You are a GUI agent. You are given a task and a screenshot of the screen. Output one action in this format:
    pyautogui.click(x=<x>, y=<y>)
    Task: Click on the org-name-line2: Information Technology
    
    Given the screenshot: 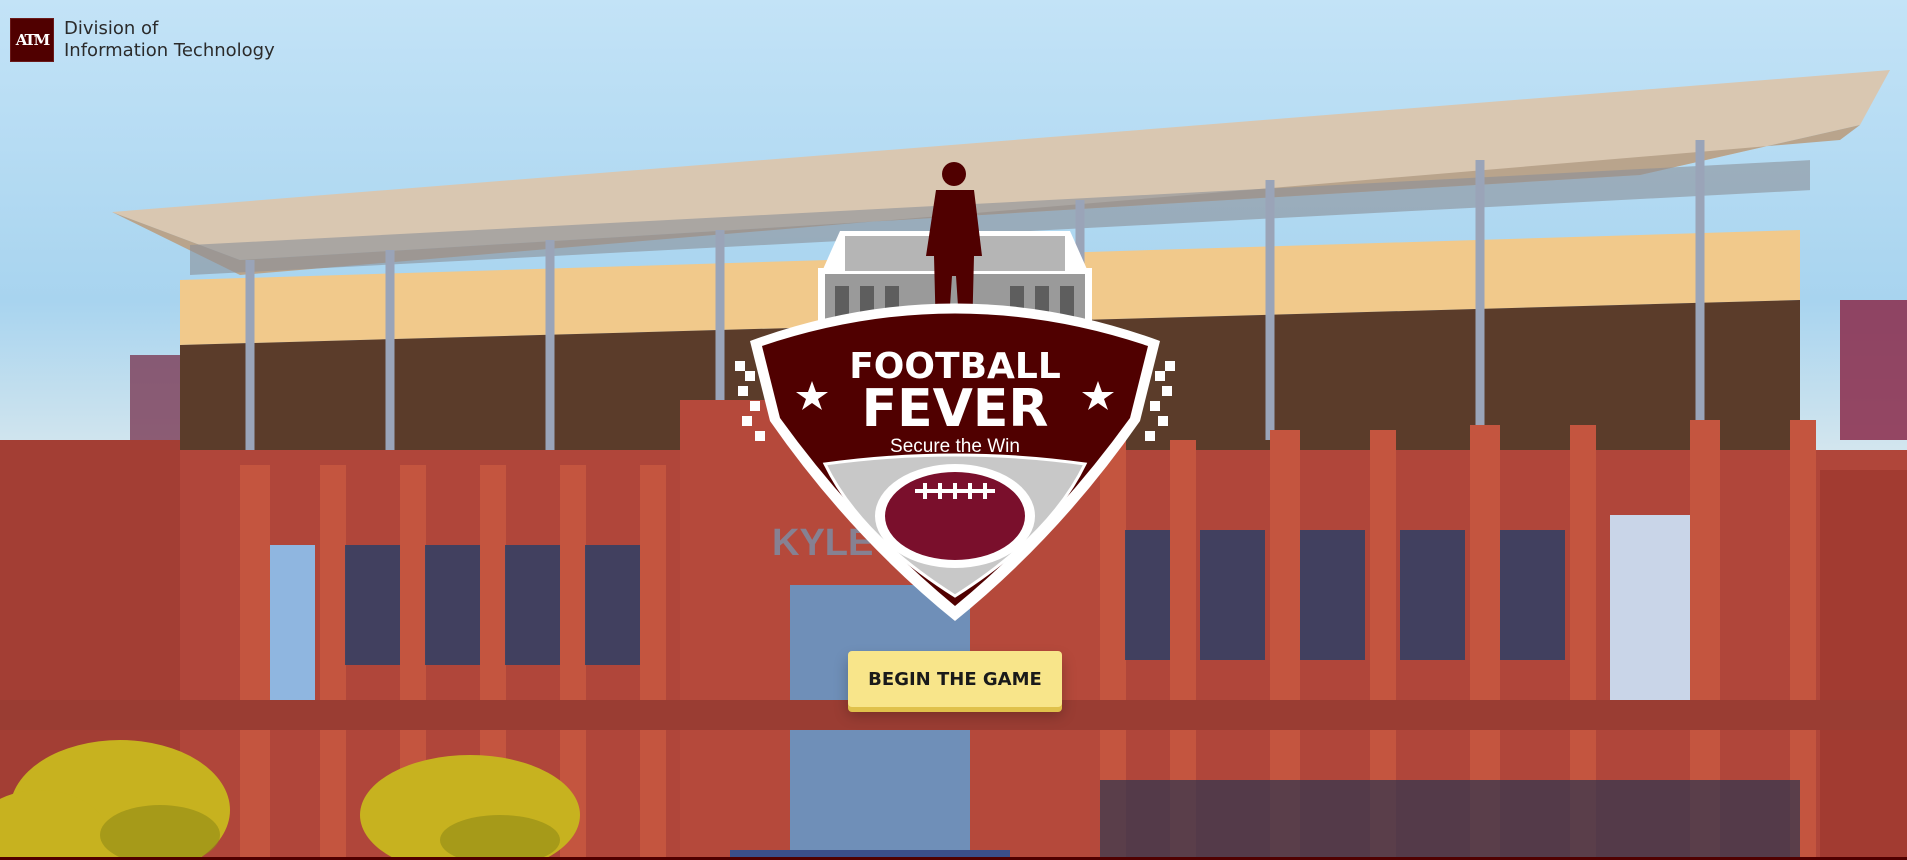 What is the action you would take?
    pyautogui.click(x=169, y=50)
    